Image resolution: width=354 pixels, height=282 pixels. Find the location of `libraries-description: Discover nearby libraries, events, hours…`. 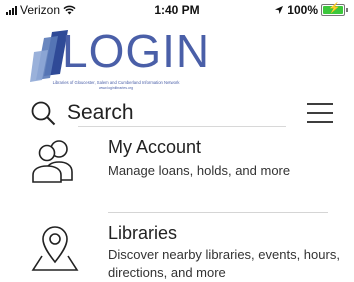

libraries-description: Discover nearby libraries, events, hours… is located at coordinates (224, 263).